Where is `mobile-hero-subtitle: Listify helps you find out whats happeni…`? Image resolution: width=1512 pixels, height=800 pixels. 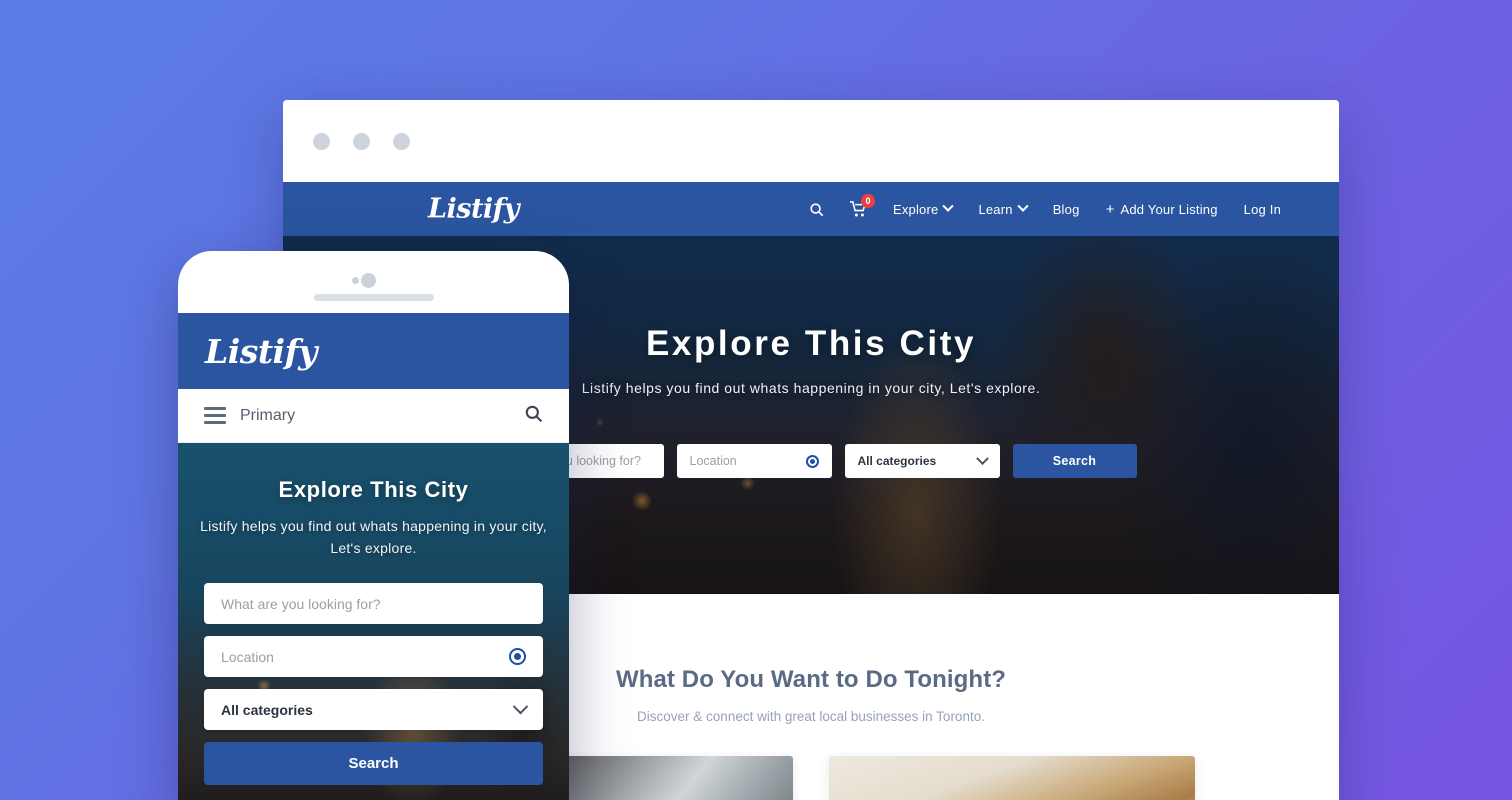
mobile-hero-subtitle: Listify helps you find out whats happeni… is located at coordinates (373, 537).